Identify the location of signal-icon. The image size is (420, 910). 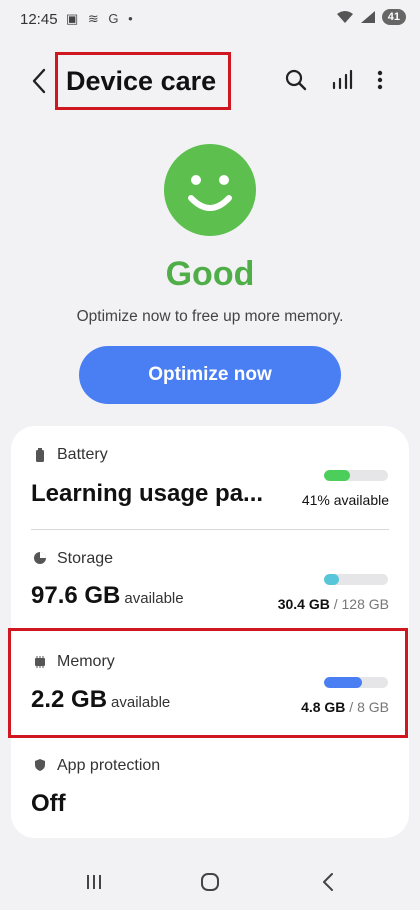
(367, 17).